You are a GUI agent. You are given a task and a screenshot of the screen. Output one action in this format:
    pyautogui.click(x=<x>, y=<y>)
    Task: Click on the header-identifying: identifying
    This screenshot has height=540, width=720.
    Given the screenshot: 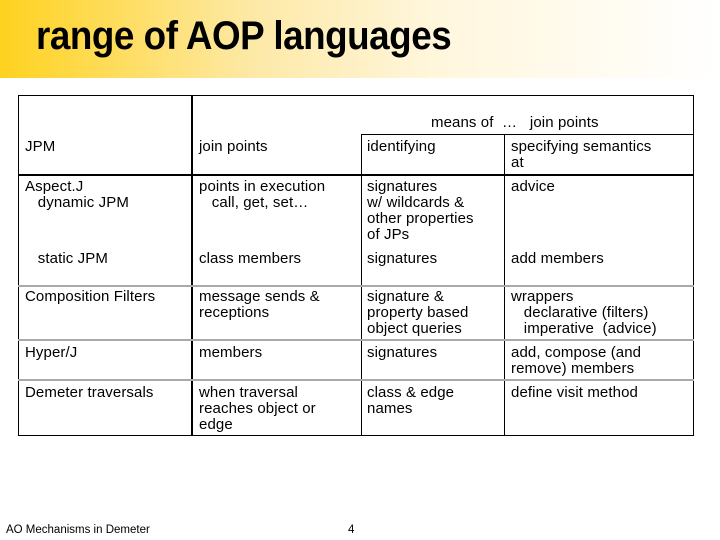 What is the action you would take?
    pyautogui.click(x=401, y=146)
    